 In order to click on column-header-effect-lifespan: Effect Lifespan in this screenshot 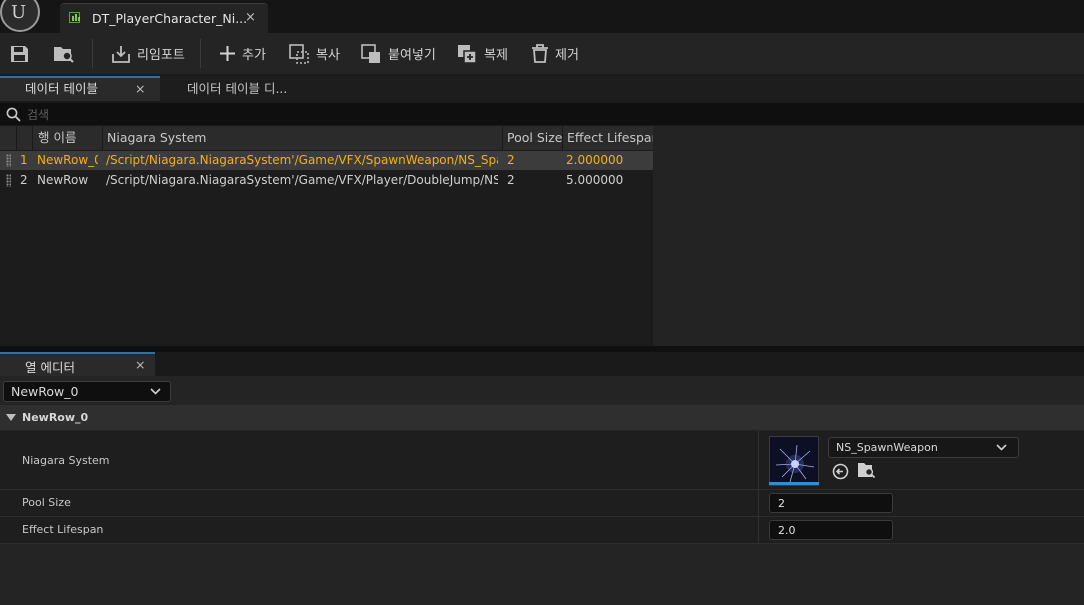, I will do `click(610, 138)`.